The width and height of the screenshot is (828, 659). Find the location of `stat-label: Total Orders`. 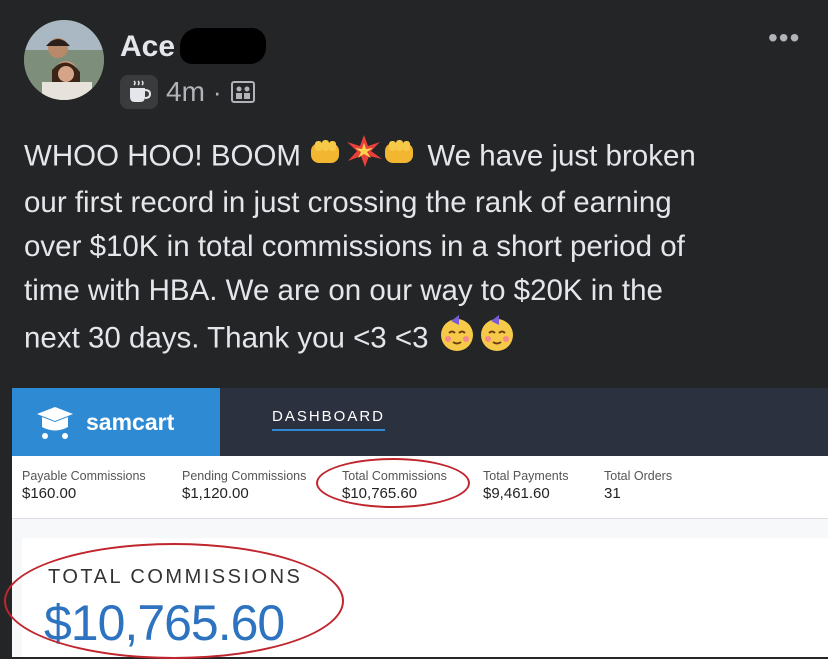

stat-label: Total Orders is located at coordinates (638, 476).